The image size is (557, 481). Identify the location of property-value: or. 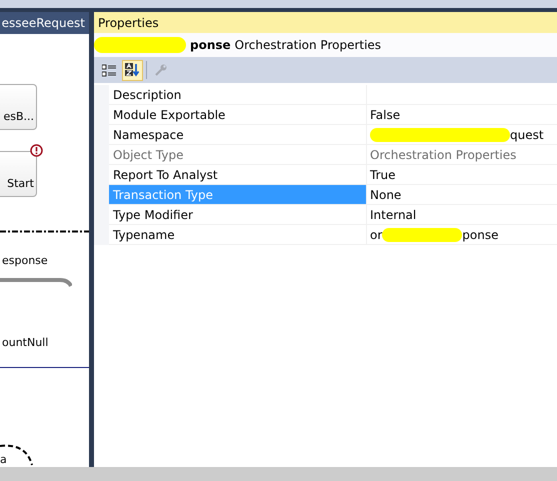
(376, 235).